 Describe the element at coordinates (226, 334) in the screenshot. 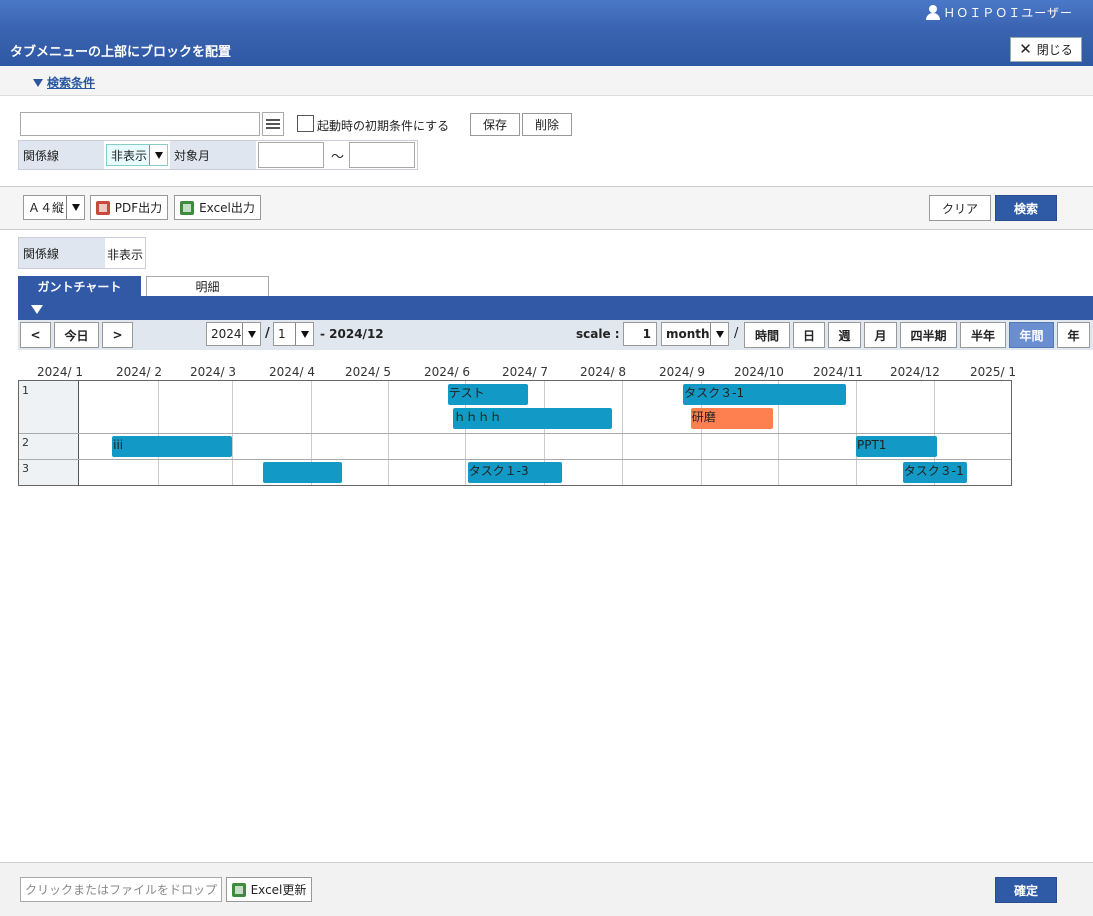

I see `year-value: 2024` at that location.